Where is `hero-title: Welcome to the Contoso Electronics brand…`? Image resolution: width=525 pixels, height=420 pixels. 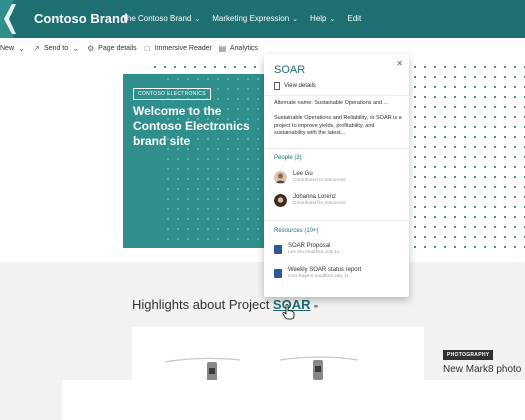 hero-title: Welcome to the Contoso Electronics brand… is located at coordinates (191, 126).